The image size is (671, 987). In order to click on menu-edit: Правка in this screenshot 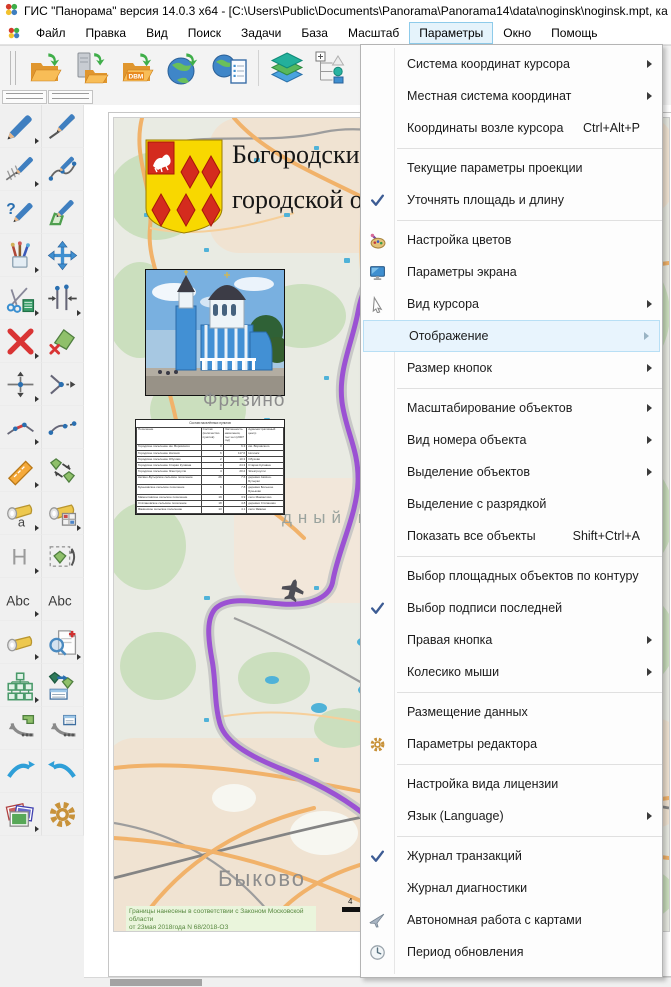, I will do `click(106, 33)`.